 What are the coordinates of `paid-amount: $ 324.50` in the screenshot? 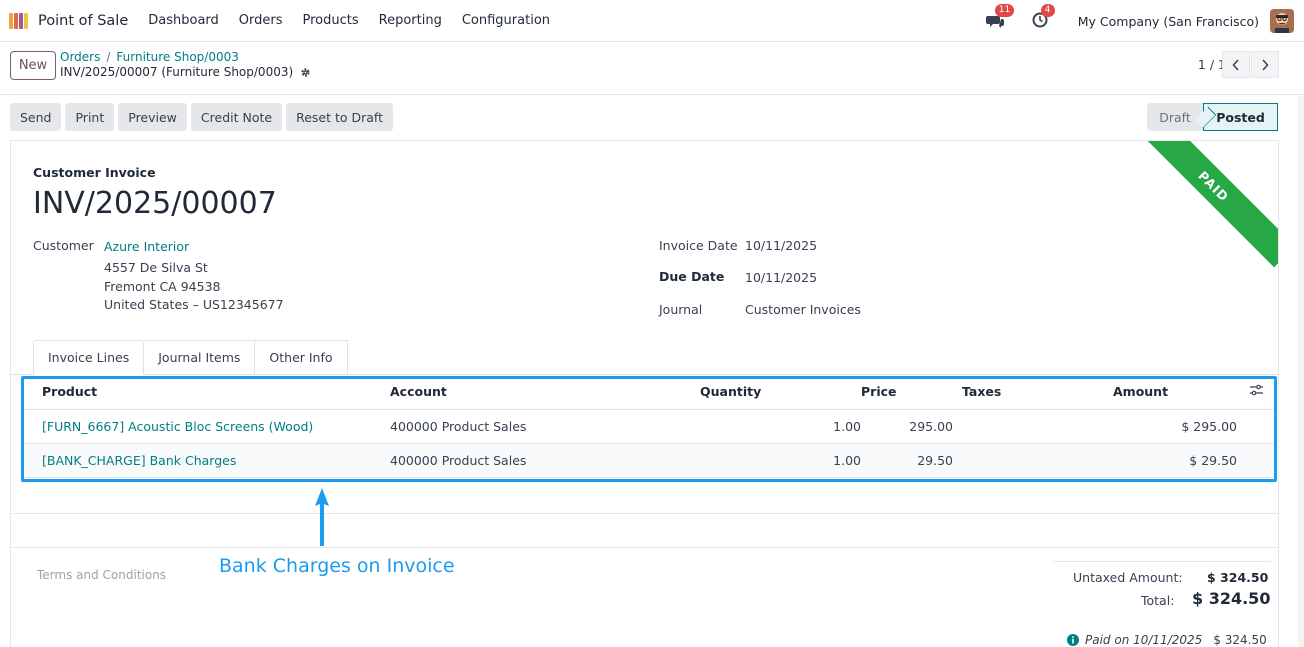 It's located at (1240, 640).